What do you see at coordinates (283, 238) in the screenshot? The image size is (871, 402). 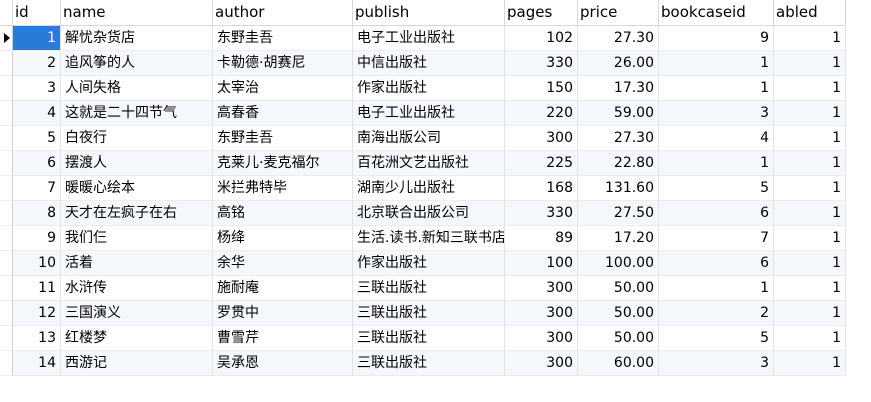 I see `cell-author: 杨绛` at bounding box center [283, 238].